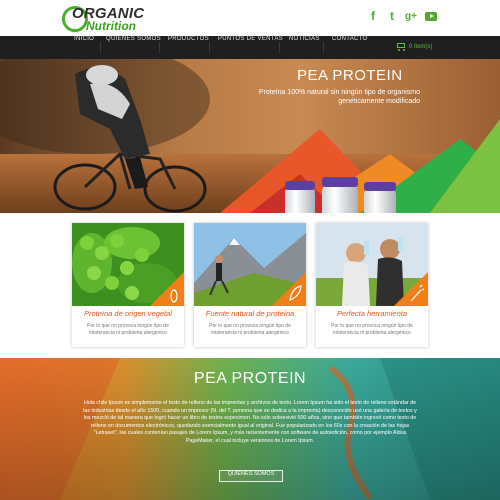 The width and height of the screenshot is (500, 500). I want to click on cart-count: 0 item(s), so click(421, 46).